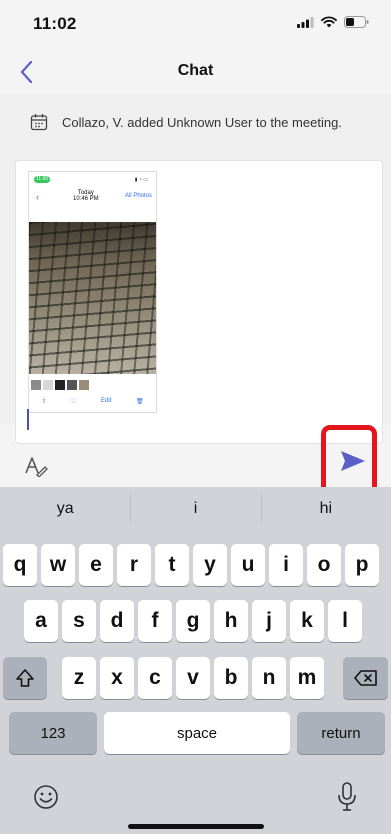  I want to click on status-time: 11:02, so click(55, 23).